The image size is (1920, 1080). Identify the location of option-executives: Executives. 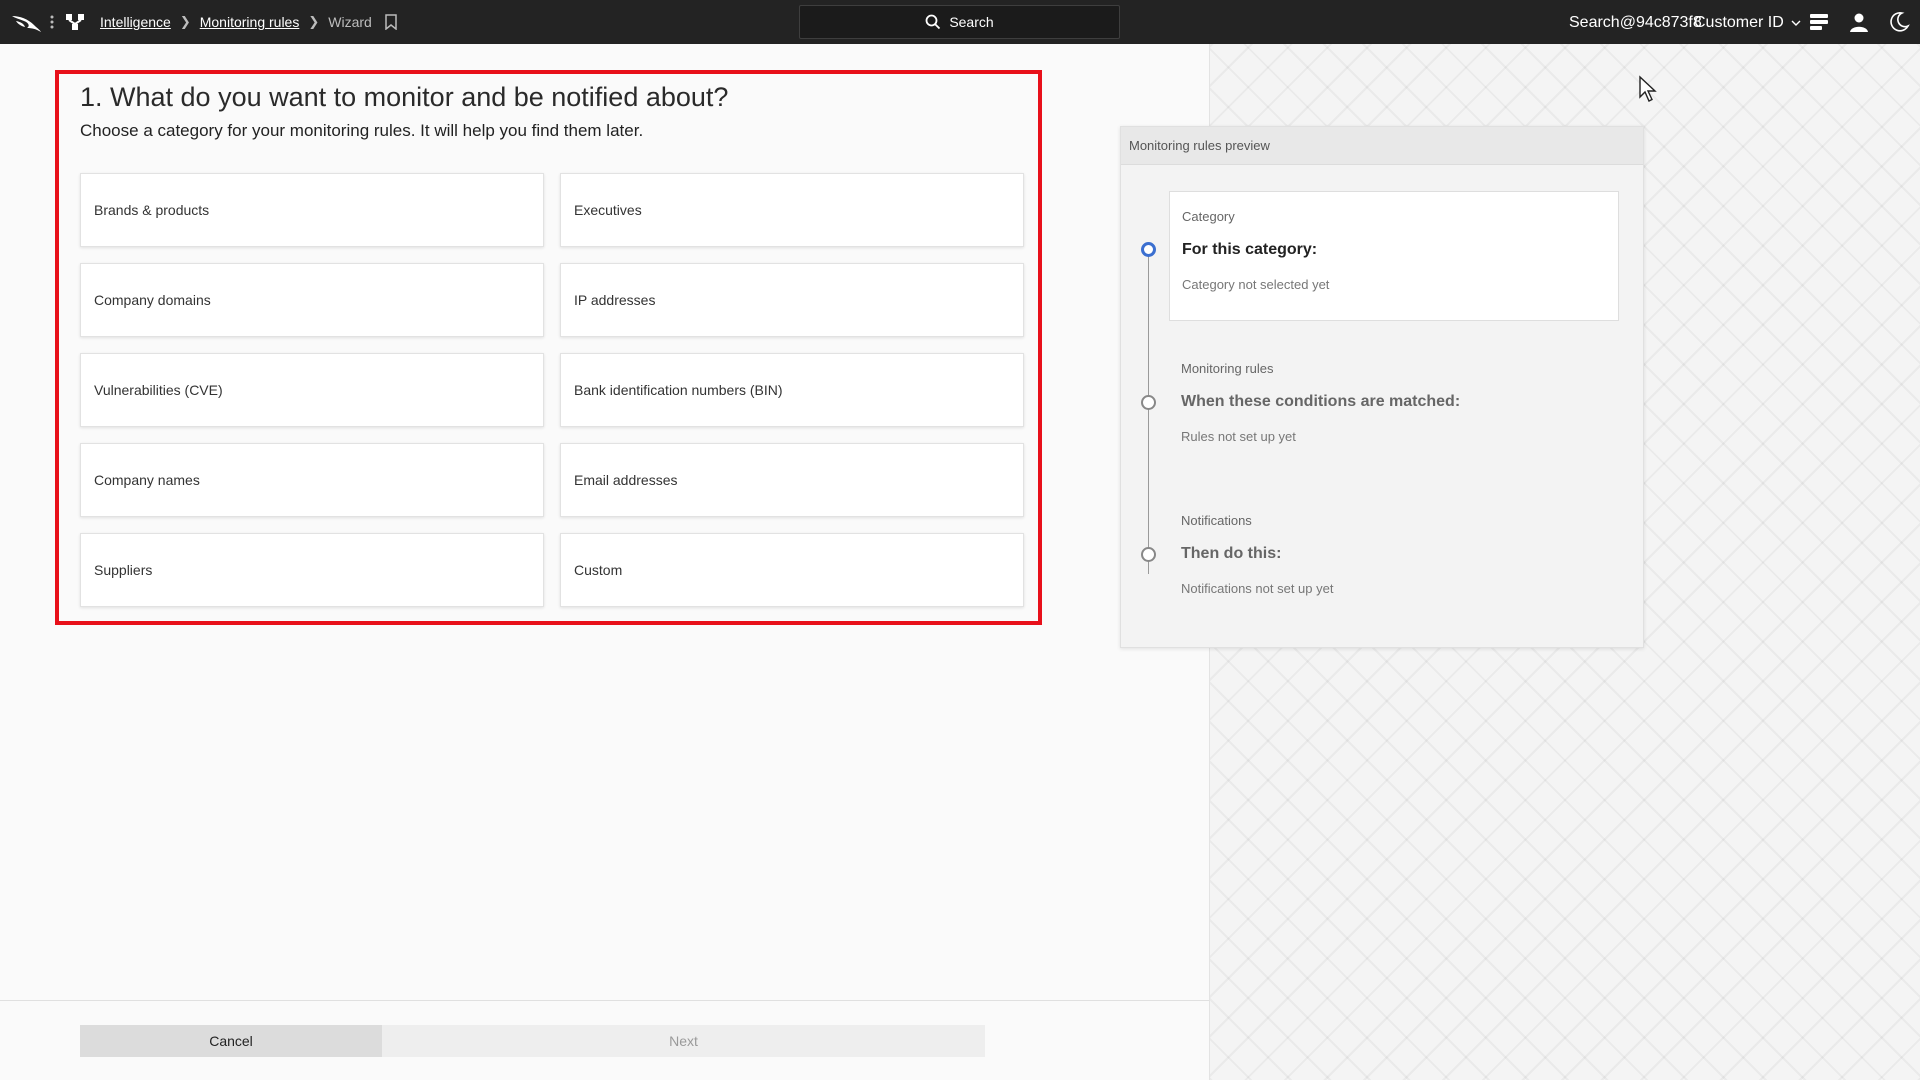
(792, 210).